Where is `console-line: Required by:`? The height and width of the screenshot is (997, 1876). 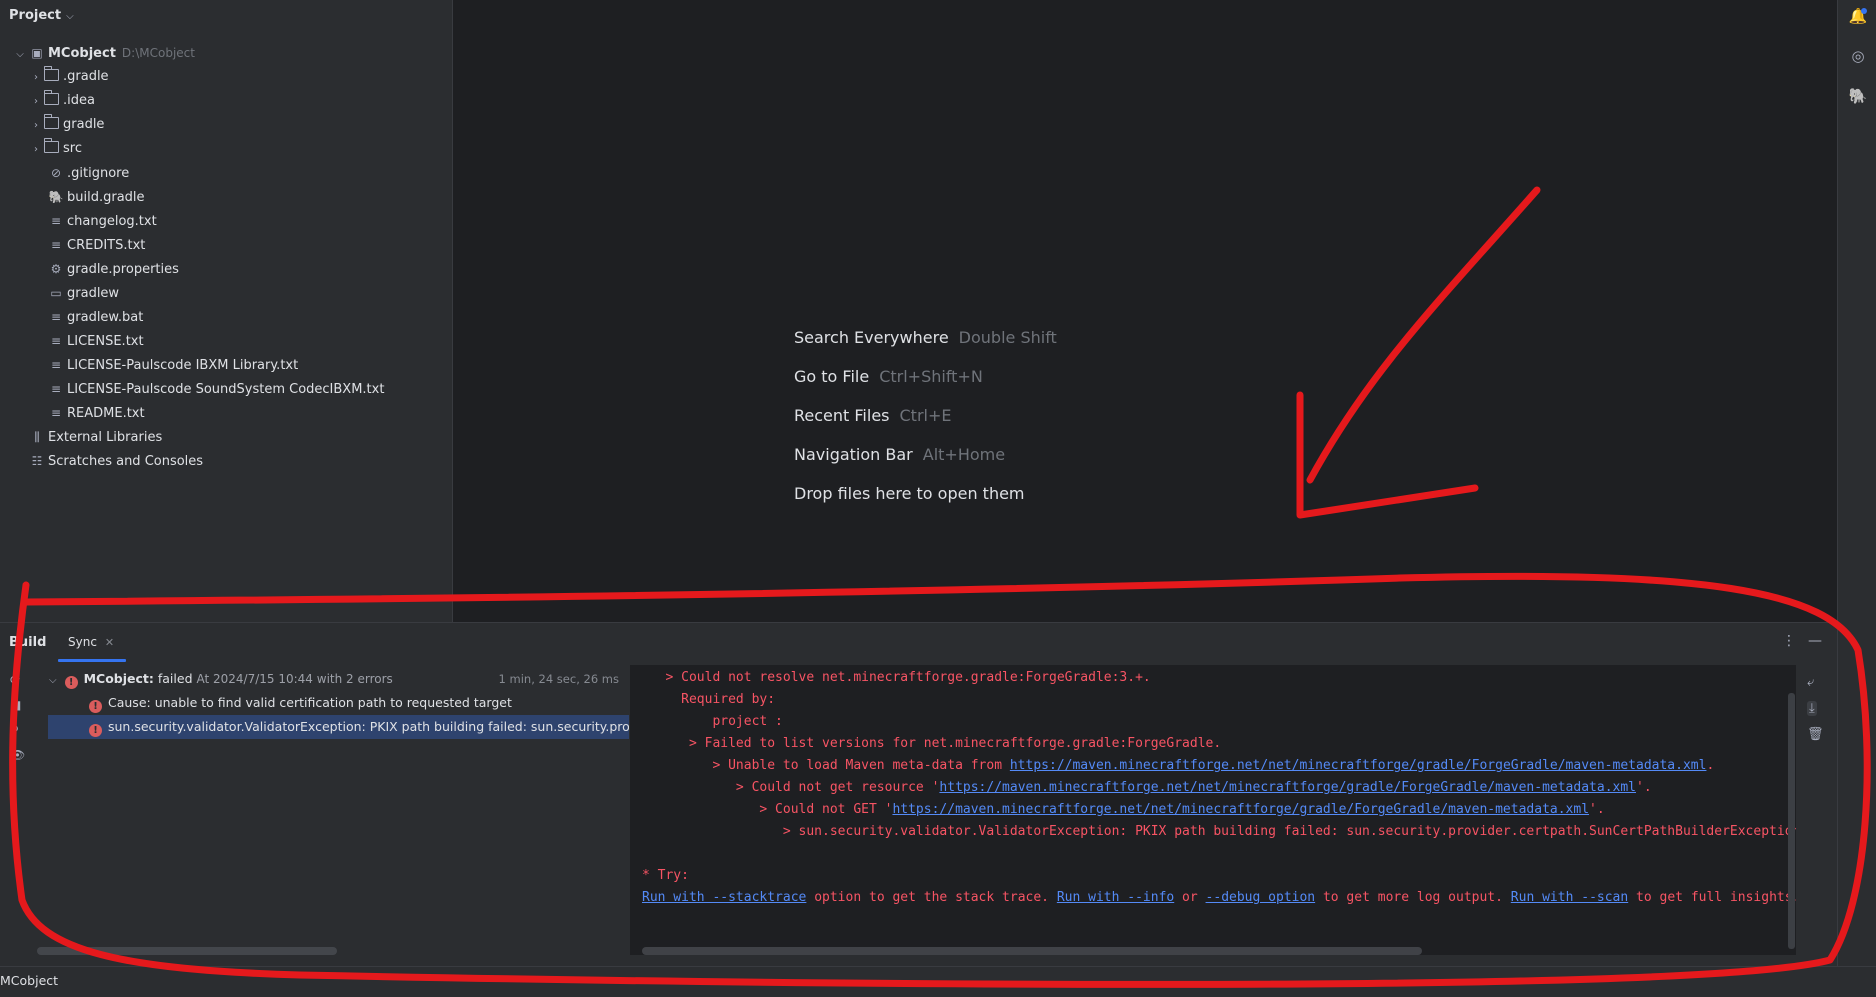 console-line: Required by: is located at coordinates (709, 699).